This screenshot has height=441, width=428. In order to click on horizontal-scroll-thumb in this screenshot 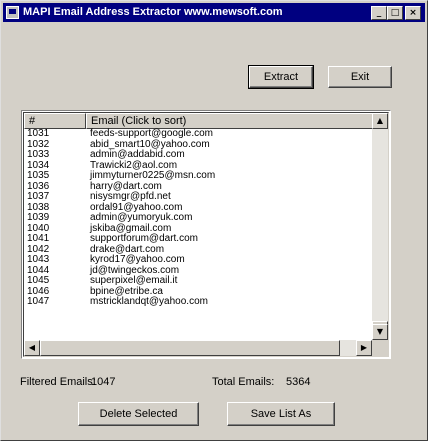, I will do `click(190, 348)`.